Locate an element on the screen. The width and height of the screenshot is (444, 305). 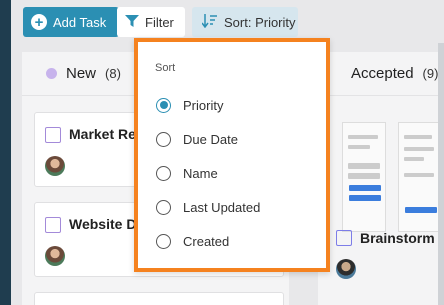
task-title: Market Re is located at coordinates (102, 134).